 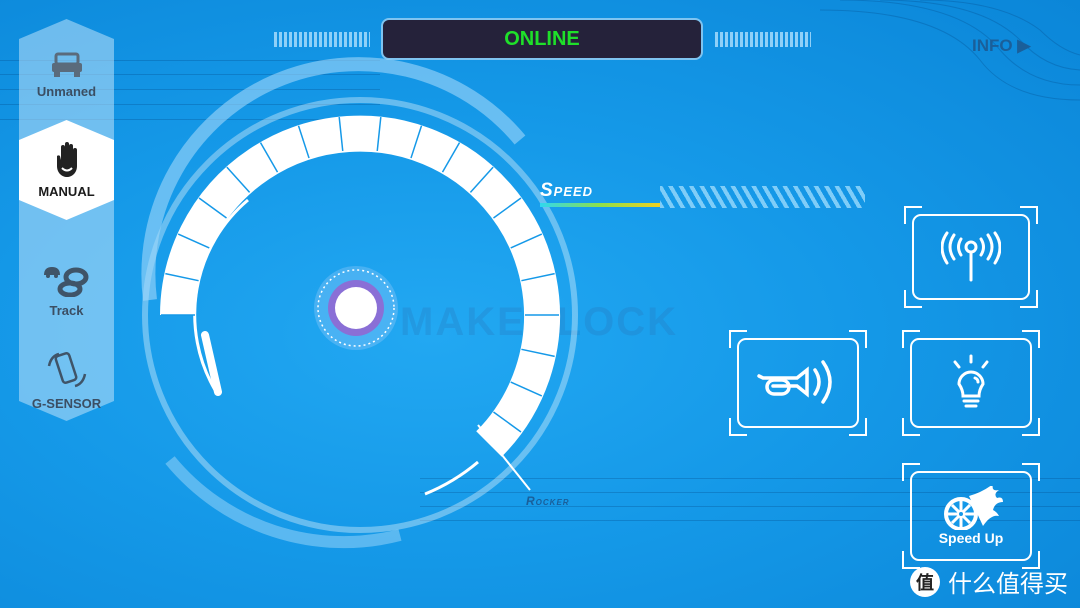 I want to click on light-button, so click(x=971, y=383).